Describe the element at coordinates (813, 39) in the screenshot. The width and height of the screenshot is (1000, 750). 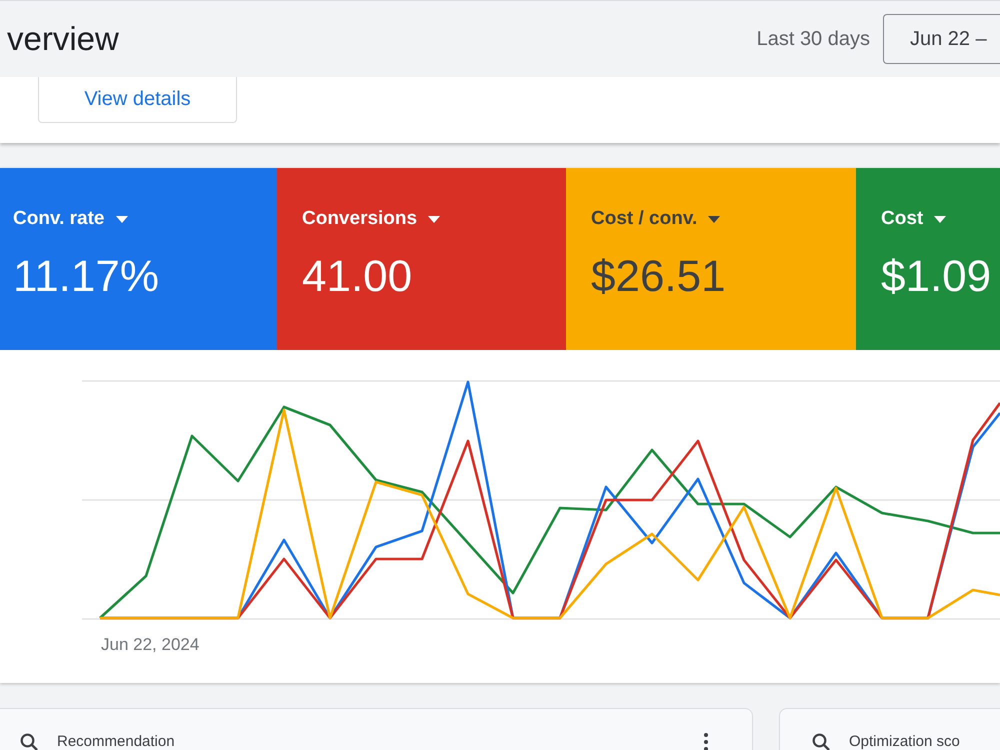
I see `date-range-label: Last 30 days` at that location.